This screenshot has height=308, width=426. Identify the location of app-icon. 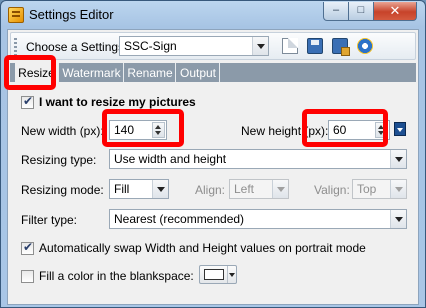
(16, 15).